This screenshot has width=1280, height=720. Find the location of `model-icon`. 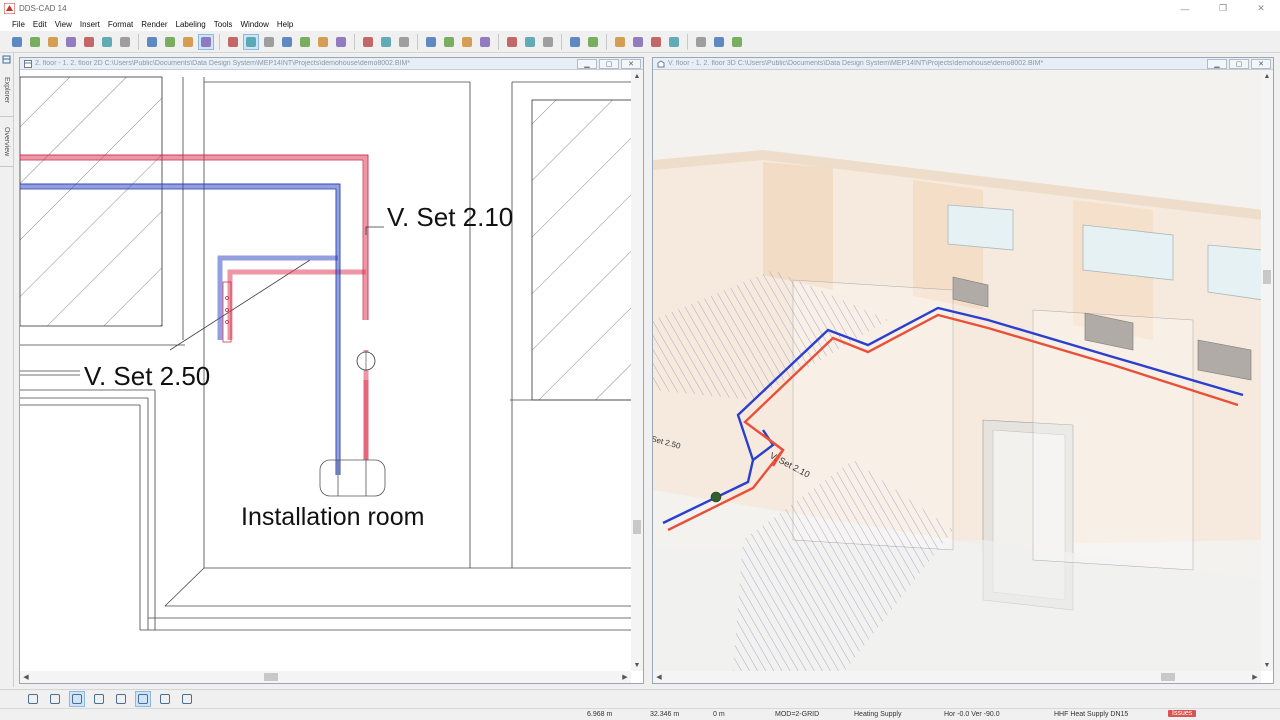

model-icon is located at coordinates (165, 699).